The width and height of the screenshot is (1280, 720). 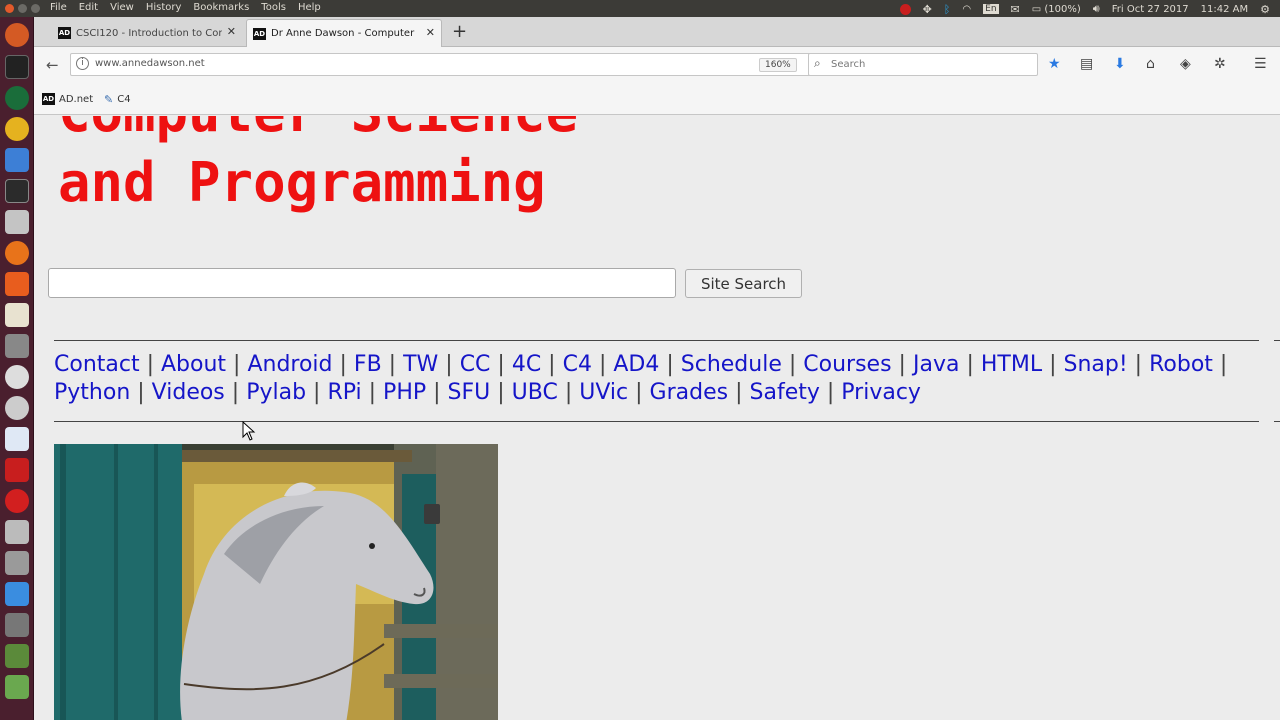 What do you see at coordinates (150, 63) in the screenshot?
I see `url-text: www.annedawson.net` at bounding box center [150, 63].